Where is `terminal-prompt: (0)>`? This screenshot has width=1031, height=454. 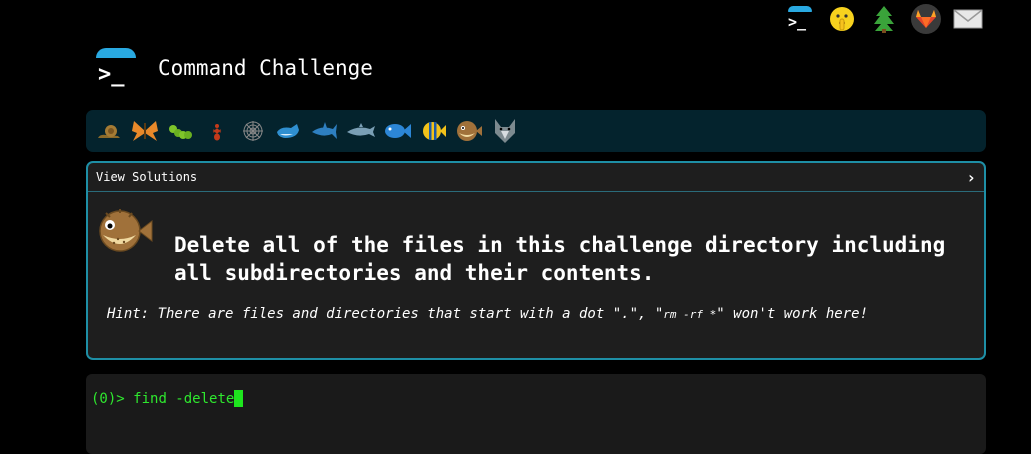
terminal-prompt: (0)> is located at coordinates (112, 398).